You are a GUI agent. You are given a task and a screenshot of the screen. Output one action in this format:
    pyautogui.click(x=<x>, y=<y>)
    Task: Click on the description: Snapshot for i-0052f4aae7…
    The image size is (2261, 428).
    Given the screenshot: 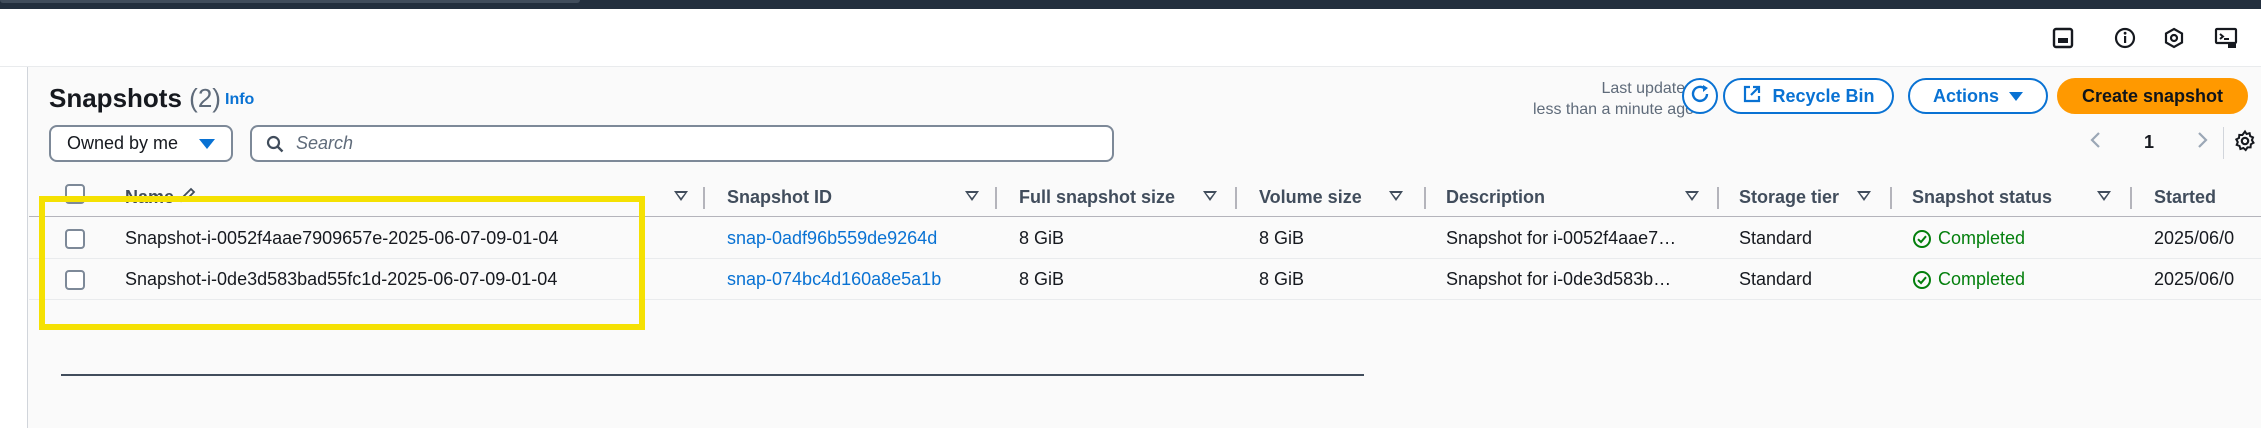 What is the action you would take?
    pyautogui.click(x=1561, y=238)
    